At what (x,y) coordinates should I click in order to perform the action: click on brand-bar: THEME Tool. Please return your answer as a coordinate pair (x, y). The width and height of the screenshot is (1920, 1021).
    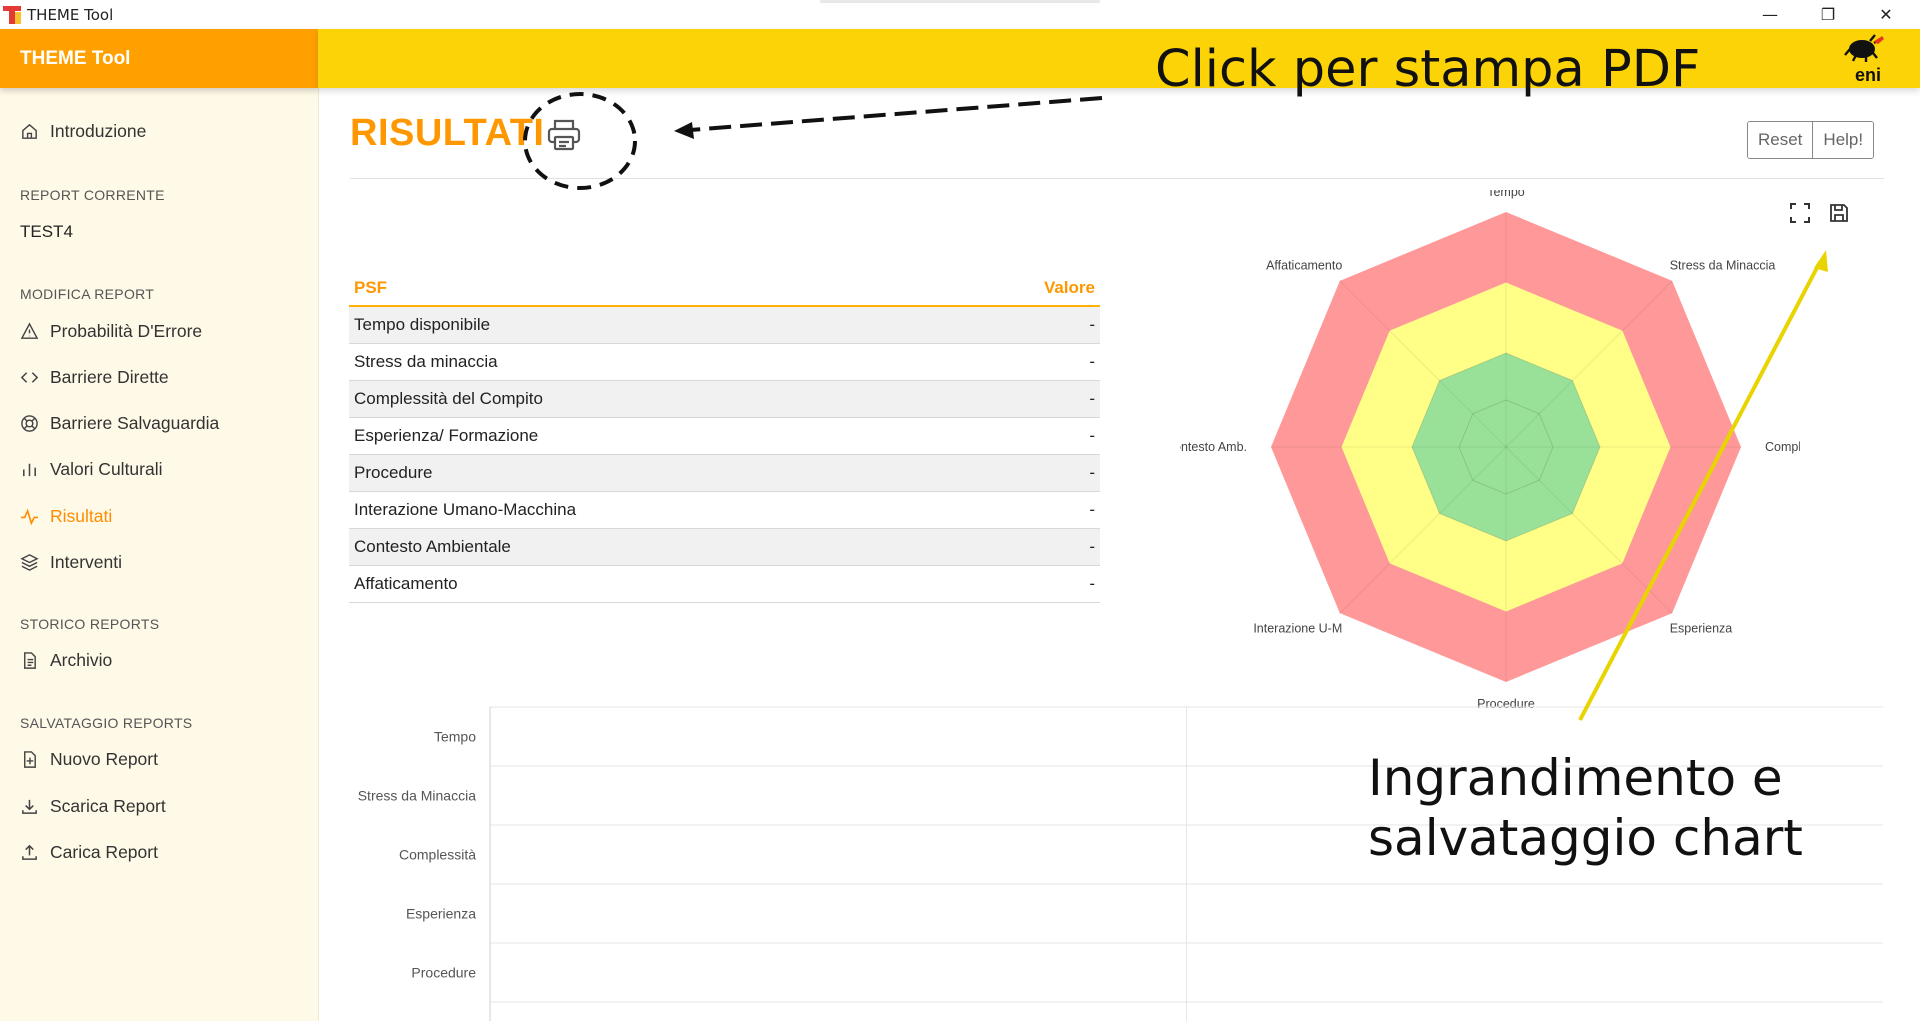
    Looking at the image, I should click on (159, 58).